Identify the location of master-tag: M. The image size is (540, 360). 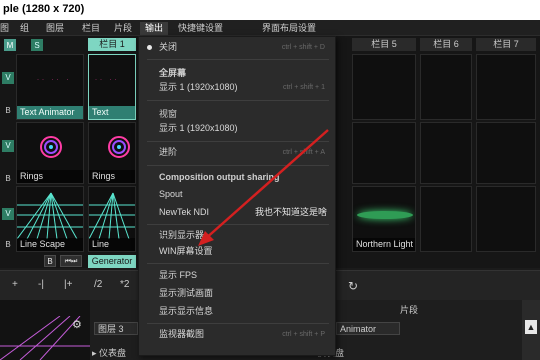
(10, 45).